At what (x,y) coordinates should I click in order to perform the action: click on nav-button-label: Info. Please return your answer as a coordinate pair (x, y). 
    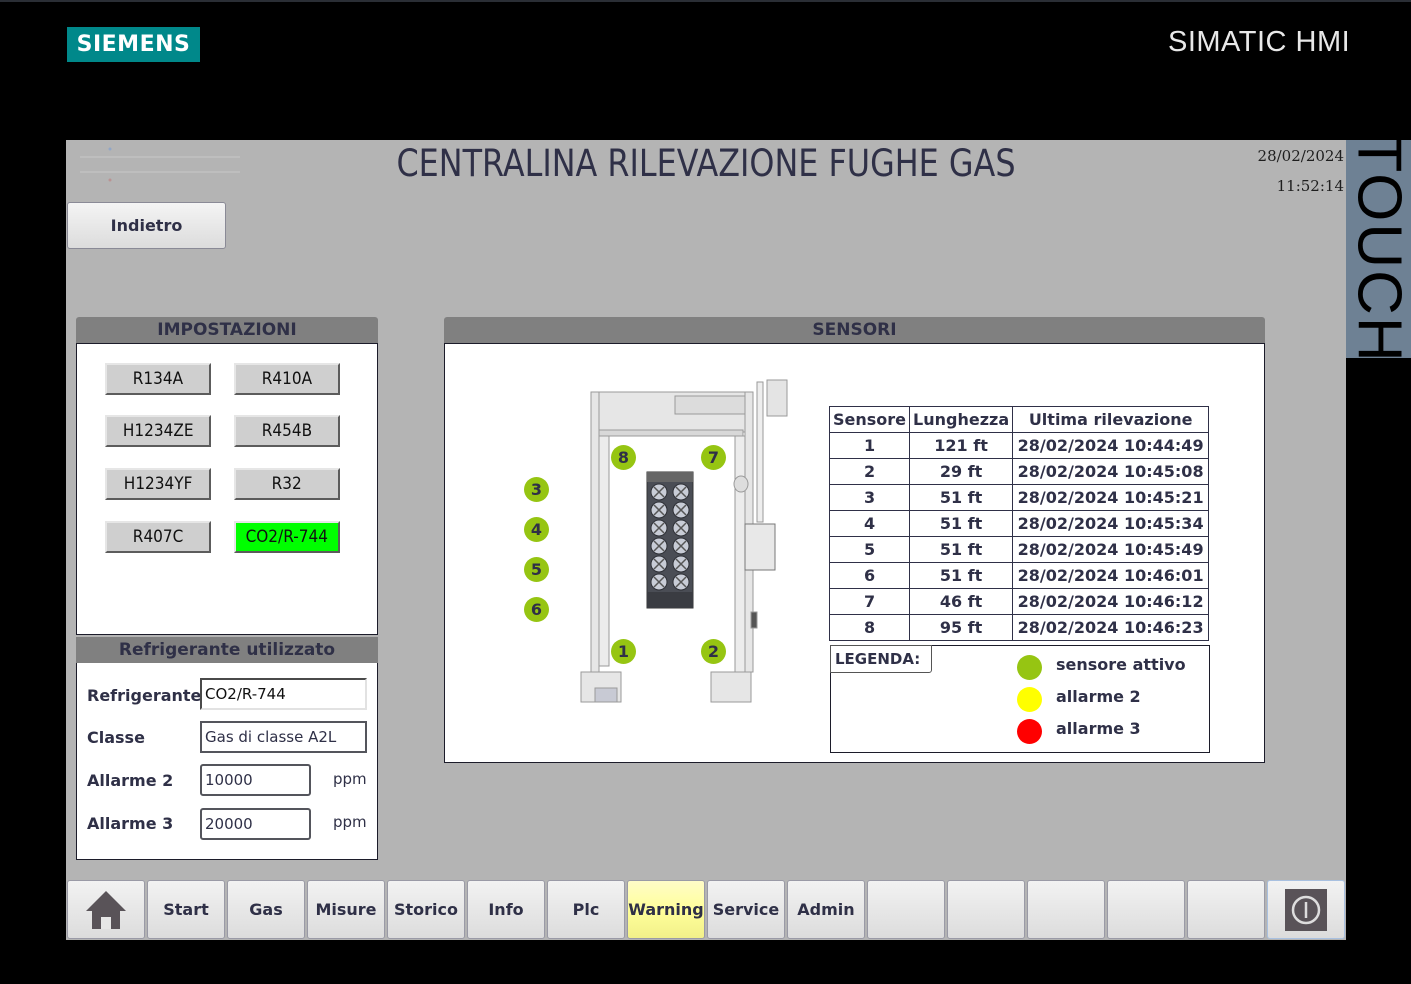
    Looking at the image, I should click on (506, 909).